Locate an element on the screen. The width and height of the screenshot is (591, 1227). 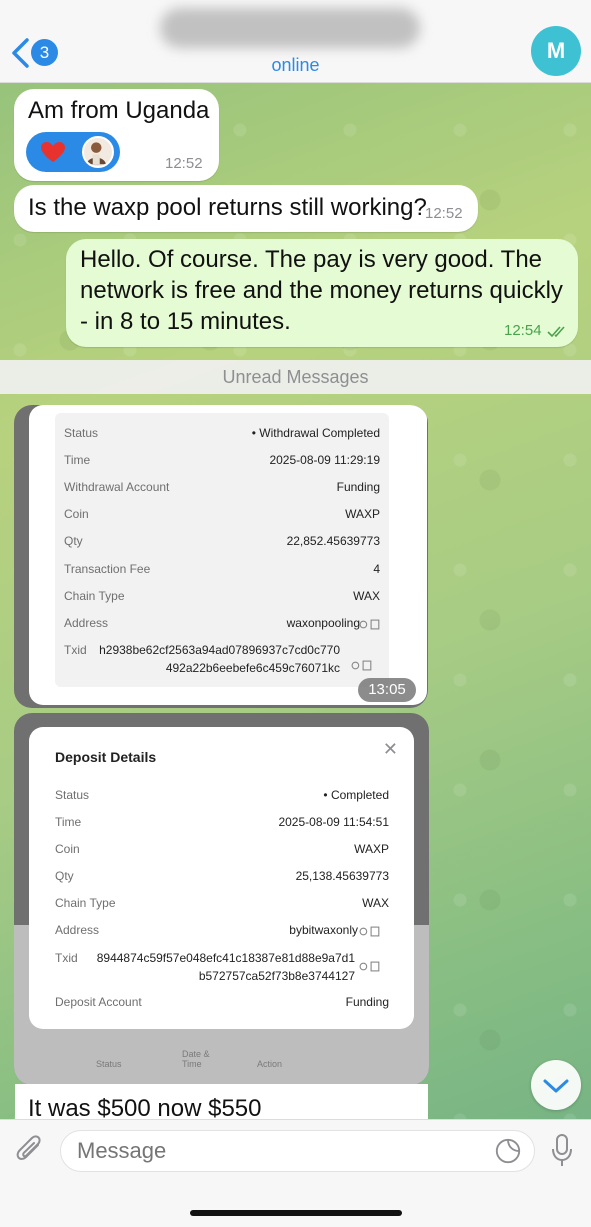
detail-row: Status • Withdrawal Completed is located at coordinates (222, 433).